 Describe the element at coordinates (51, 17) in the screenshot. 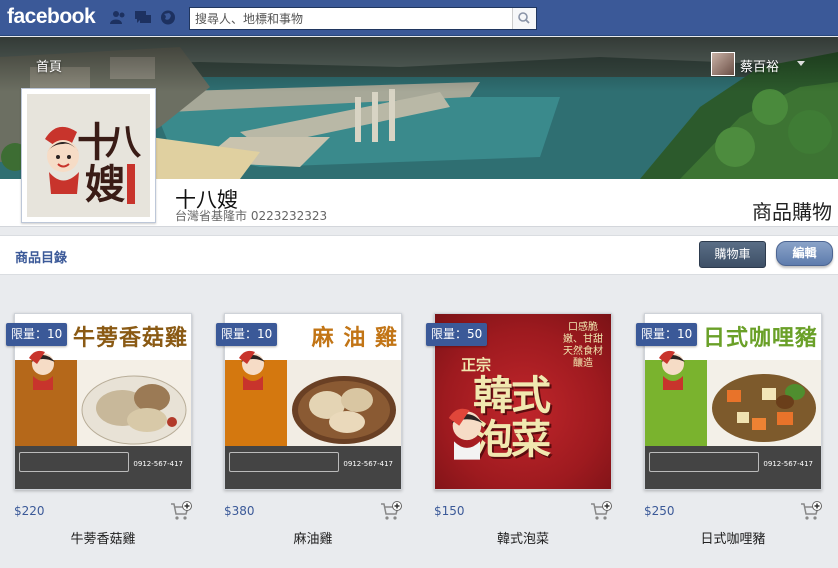

I see `facebook-logo: facebook` at that location.